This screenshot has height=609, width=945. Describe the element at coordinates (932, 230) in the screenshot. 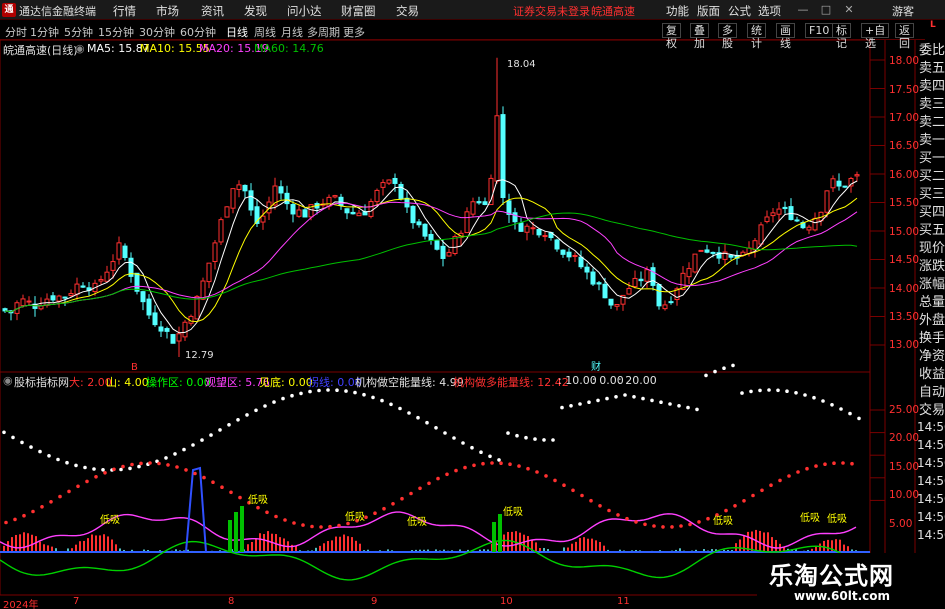

I see `order-book-label: 买五` at that location.